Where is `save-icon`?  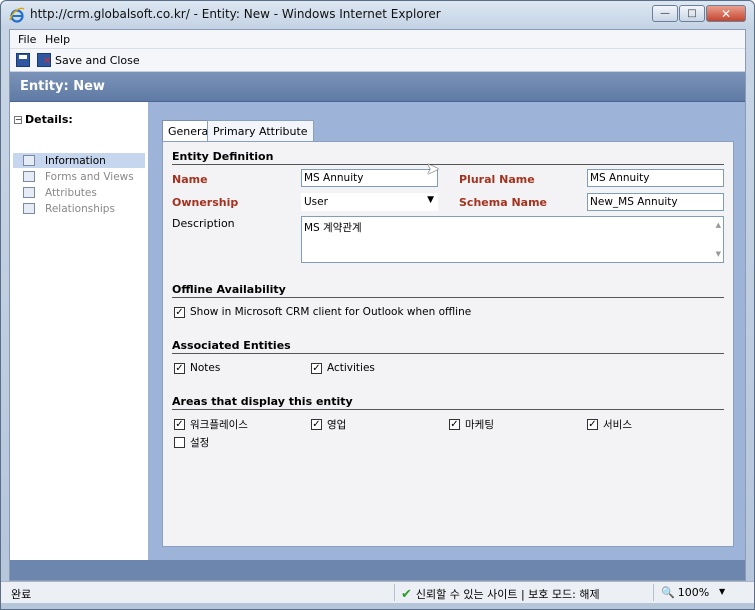 save-icon is located at coordinates (23, 60).